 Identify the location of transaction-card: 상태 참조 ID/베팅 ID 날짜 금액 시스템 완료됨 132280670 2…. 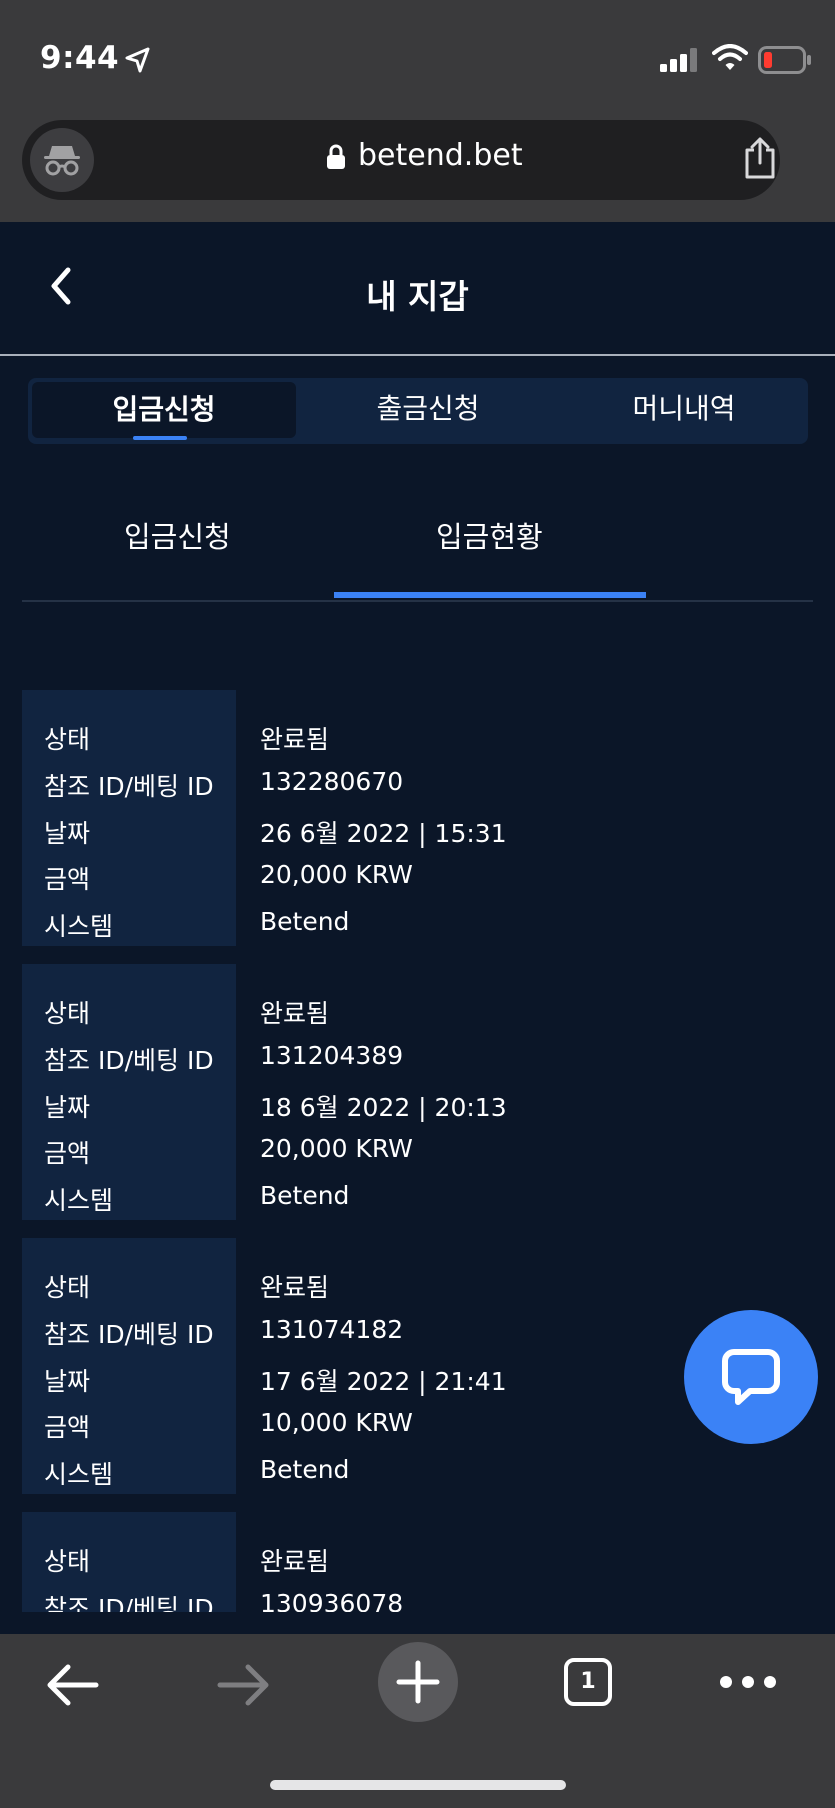
(417, 818).